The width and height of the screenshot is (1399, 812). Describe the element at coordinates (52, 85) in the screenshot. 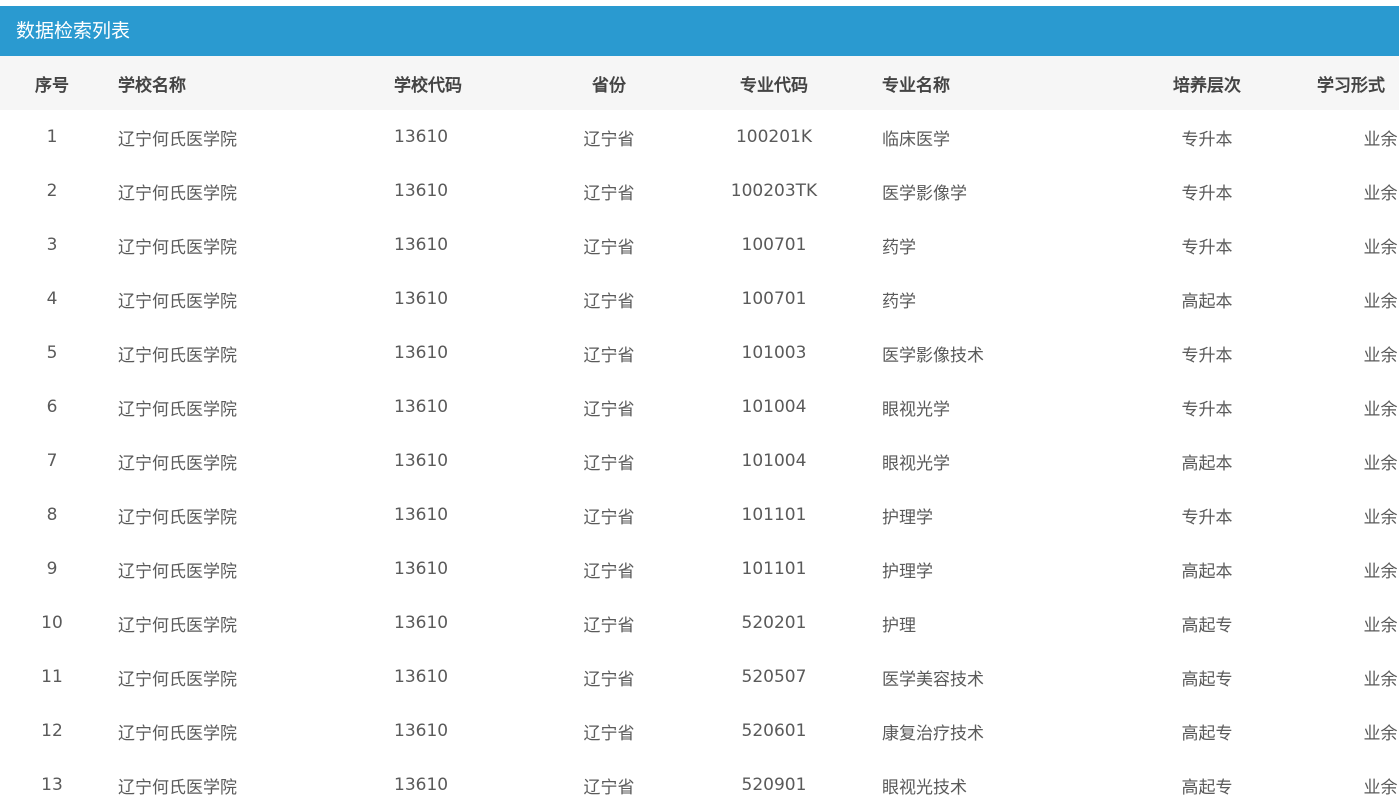

I see `column-header-index: 序号` at that location.